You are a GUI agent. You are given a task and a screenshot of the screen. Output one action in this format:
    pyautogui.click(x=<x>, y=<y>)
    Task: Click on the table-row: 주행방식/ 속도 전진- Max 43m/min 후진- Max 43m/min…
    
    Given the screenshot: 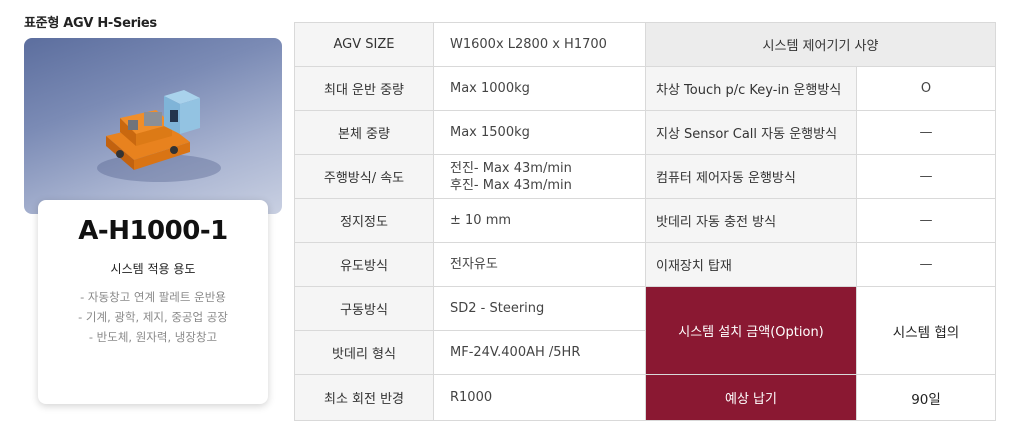 What is the action you would take?
    pyautogui.click(x=645, y=176)
    